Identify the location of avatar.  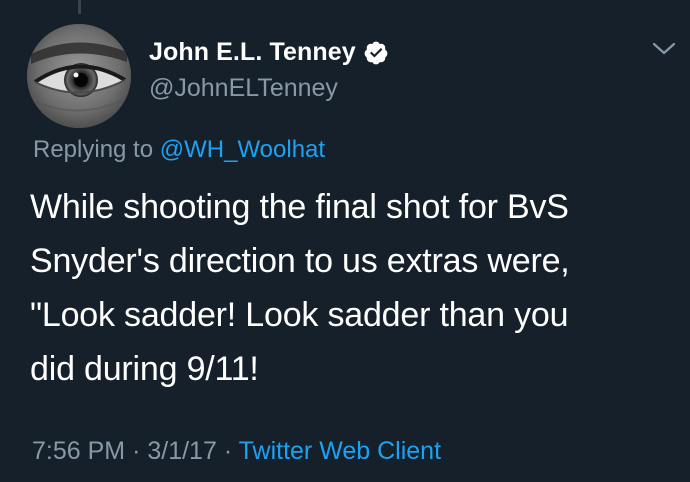
(79, 76).